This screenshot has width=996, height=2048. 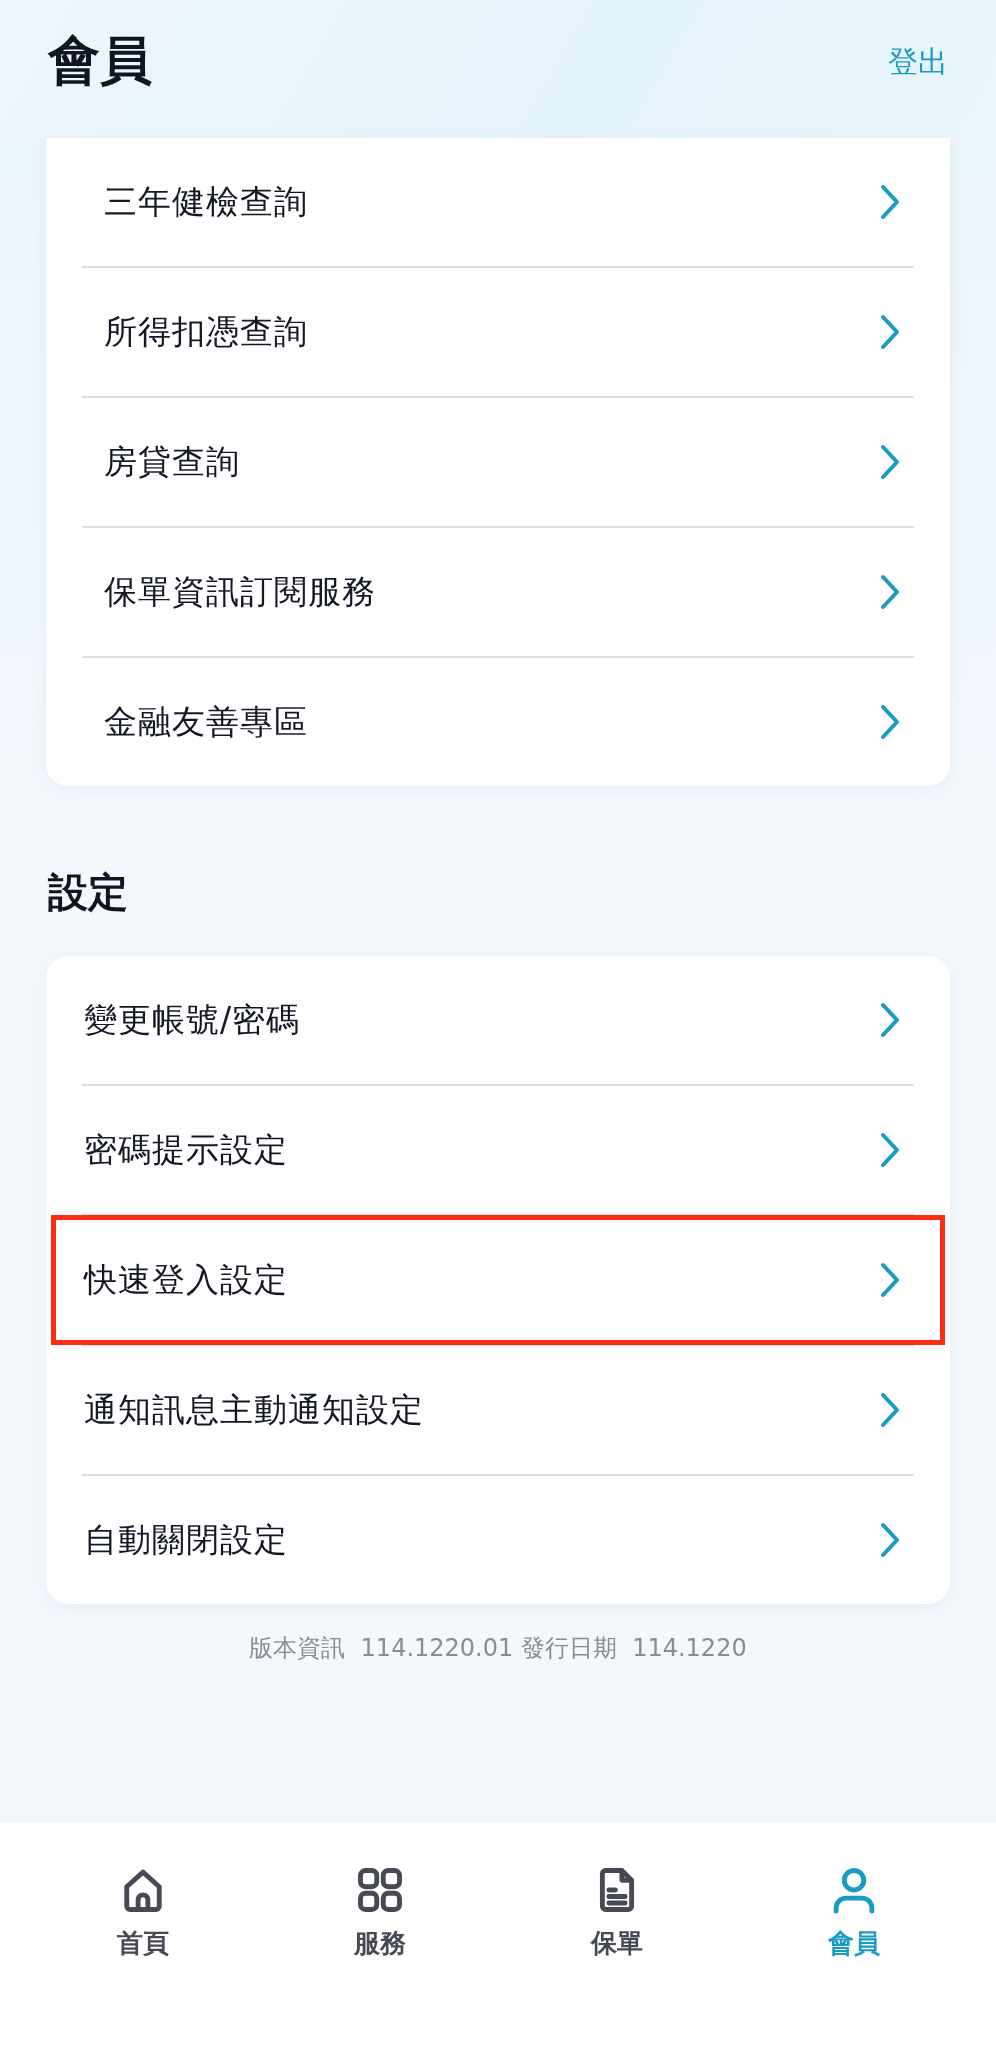 I want to click on menu-item: 變更帳號/密碼, so click(x=498, y=1020).